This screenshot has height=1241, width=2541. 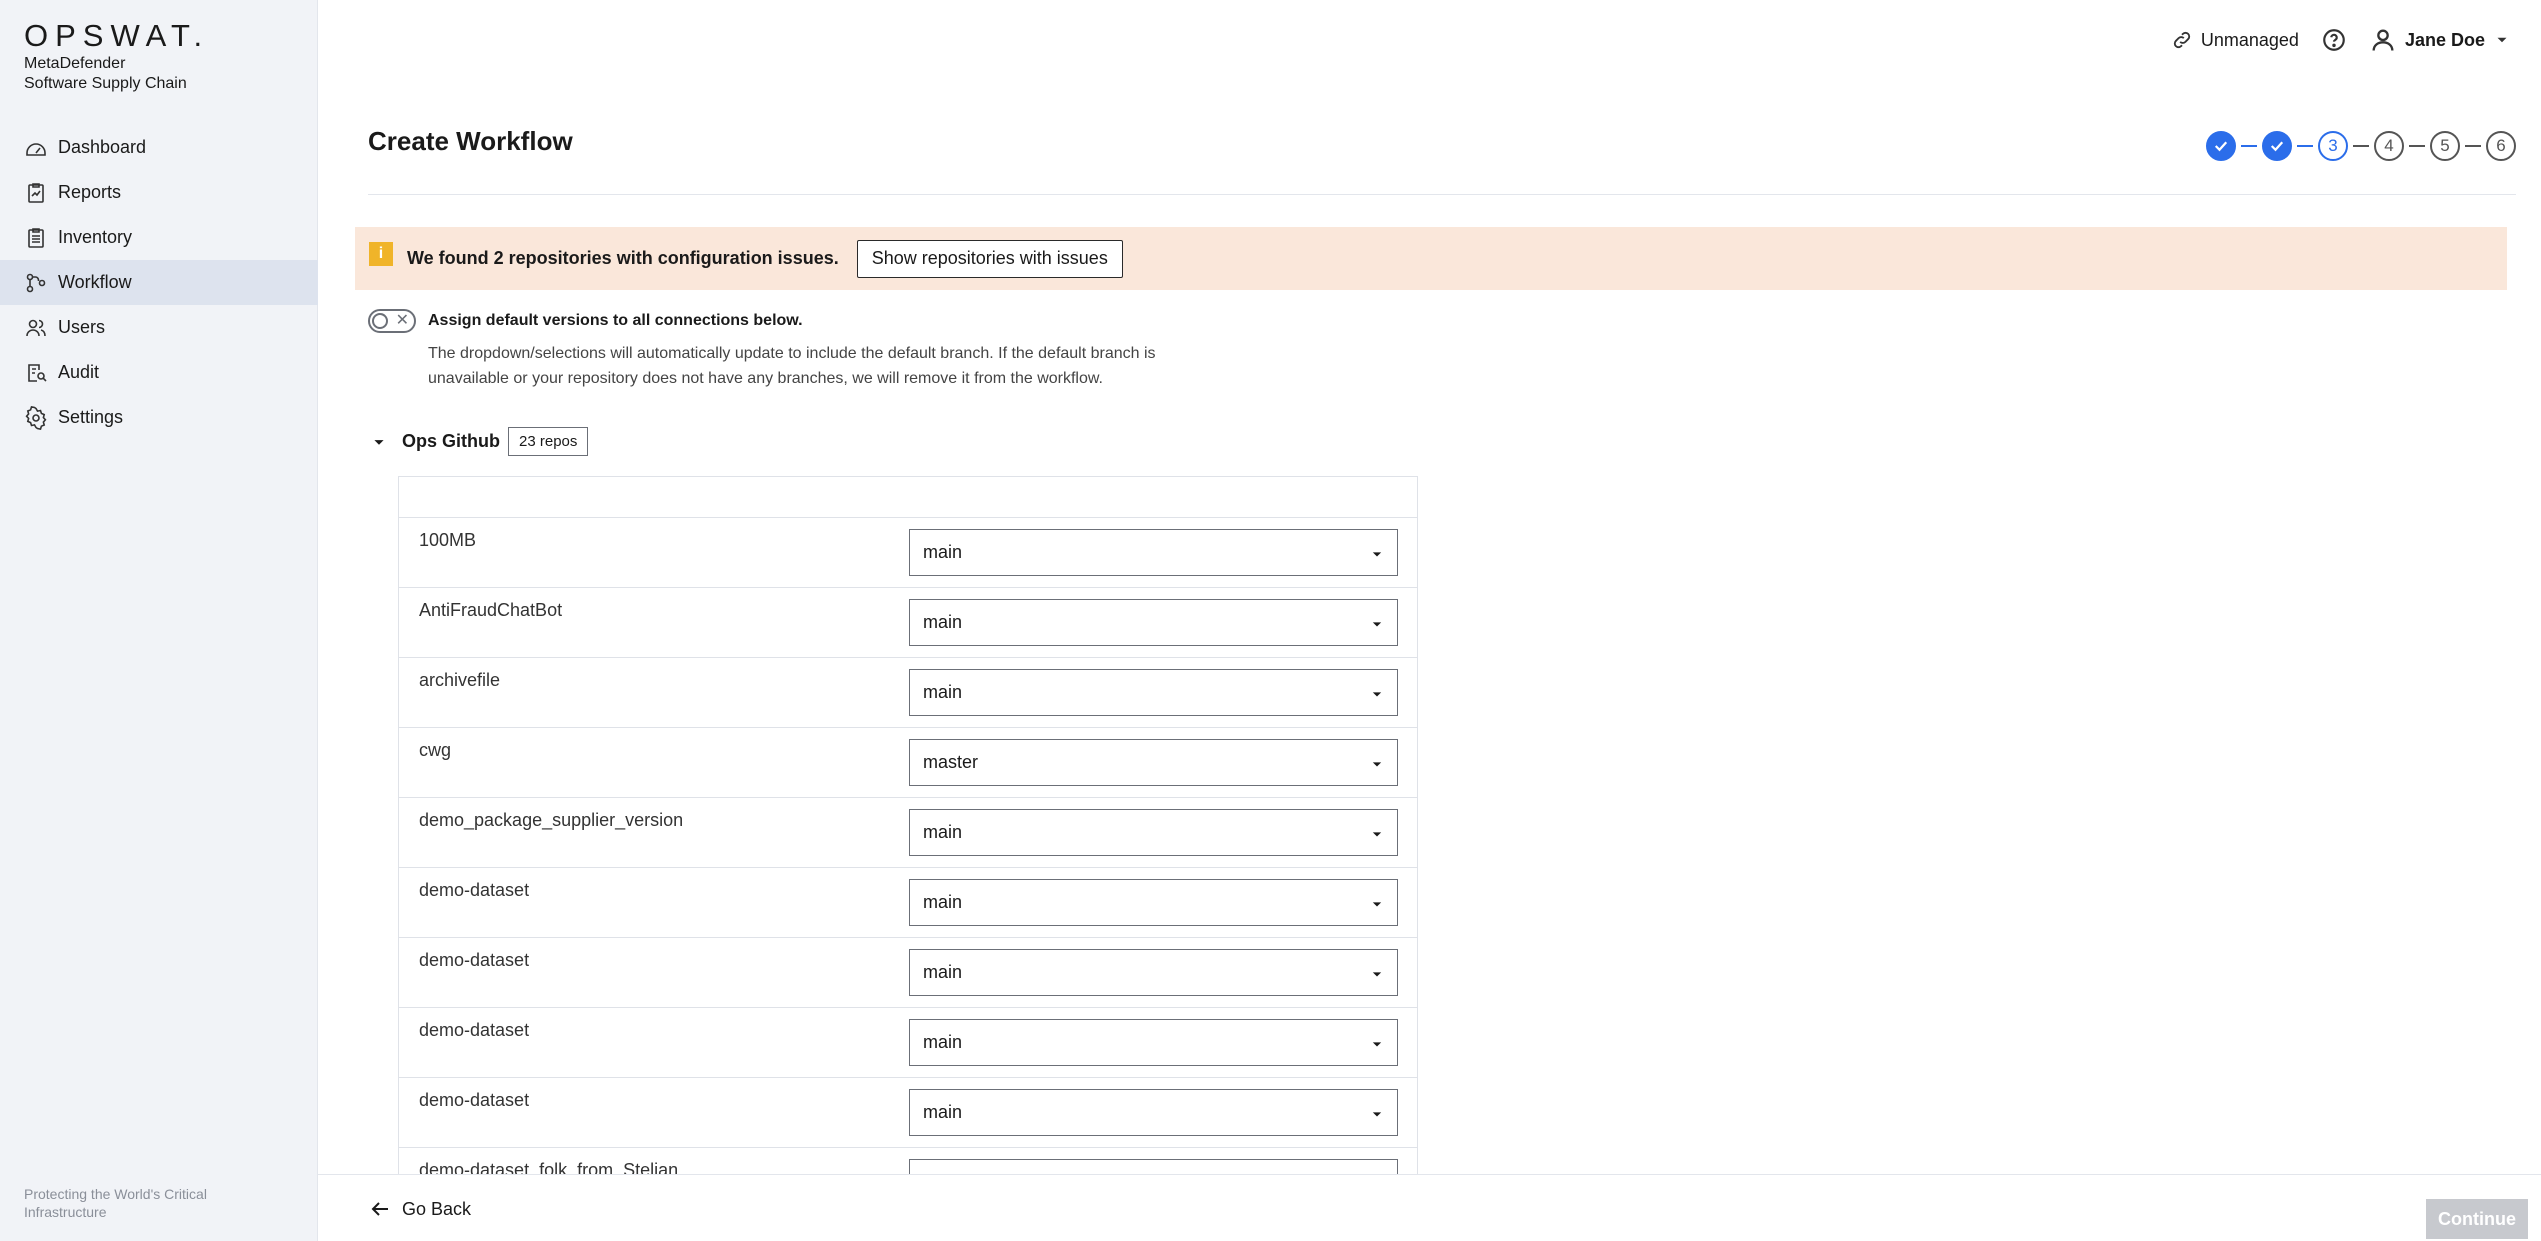 I want to click on sidebar-item-audit: Audit, so click(x=159, y=372).